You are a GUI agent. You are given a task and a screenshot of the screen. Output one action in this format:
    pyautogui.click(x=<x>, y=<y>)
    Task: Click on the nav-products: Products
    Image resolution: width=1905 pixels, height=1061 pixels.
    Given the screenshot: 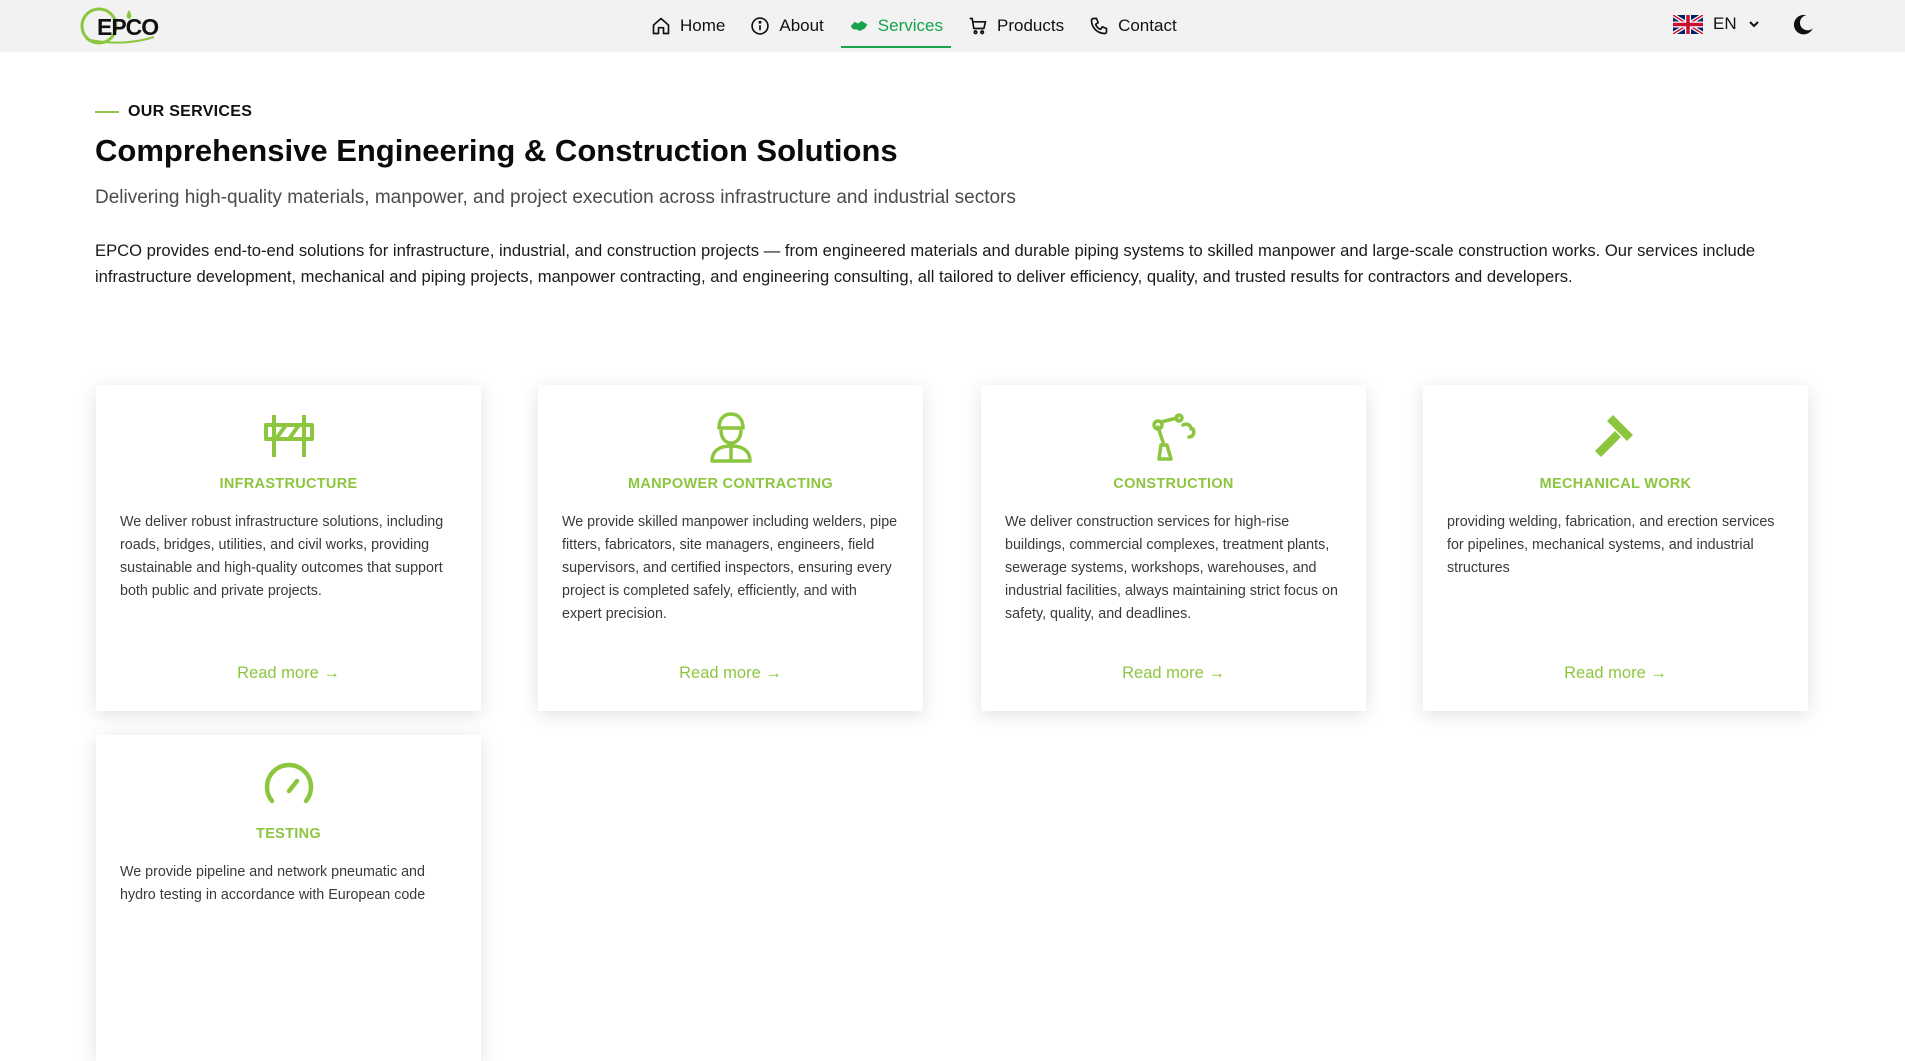 What is the action you would take?
    pyautogui.click(x=1016, y=26)
    